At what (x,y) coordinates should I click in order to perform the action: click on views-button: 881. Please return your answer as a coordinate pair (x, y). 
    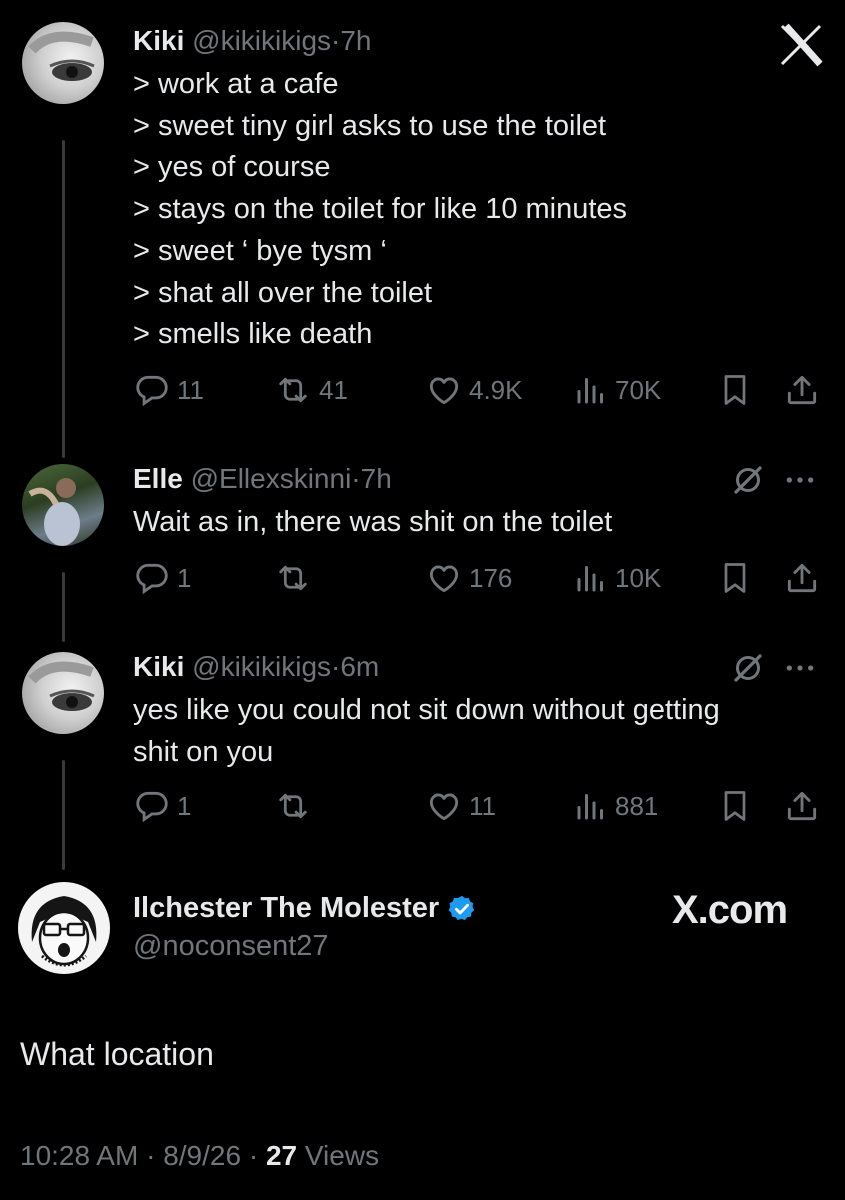
    Looking at the image, I should click on (615, 806).